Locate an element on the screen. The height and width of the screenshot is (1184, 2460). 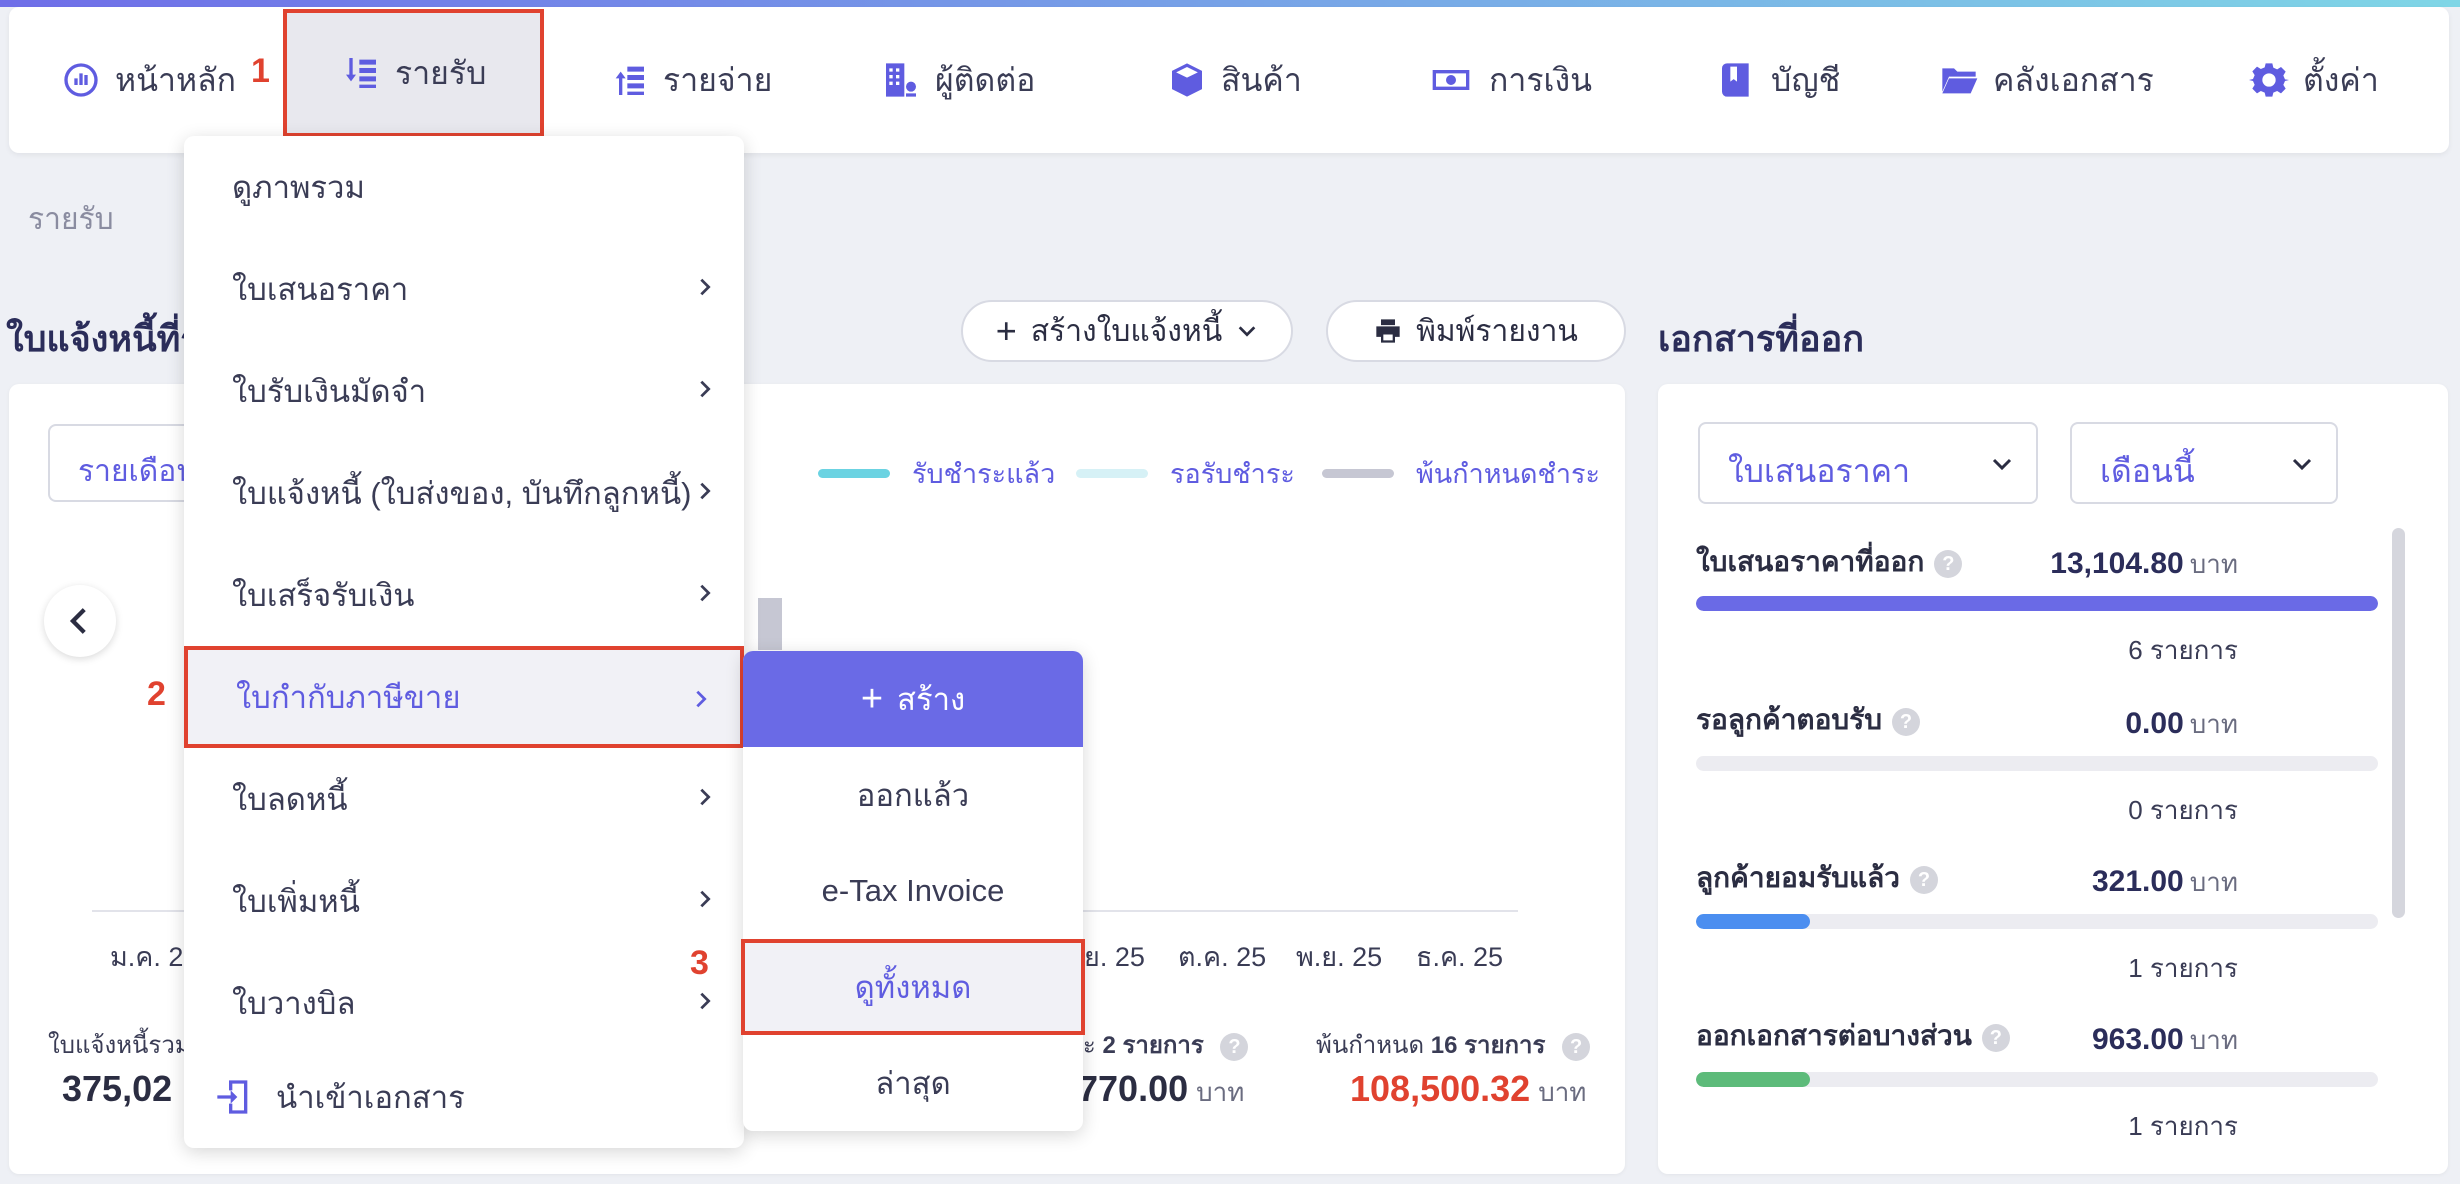
nav-label-settings: ตั้งค่า is located at coordinates (2341, 79).